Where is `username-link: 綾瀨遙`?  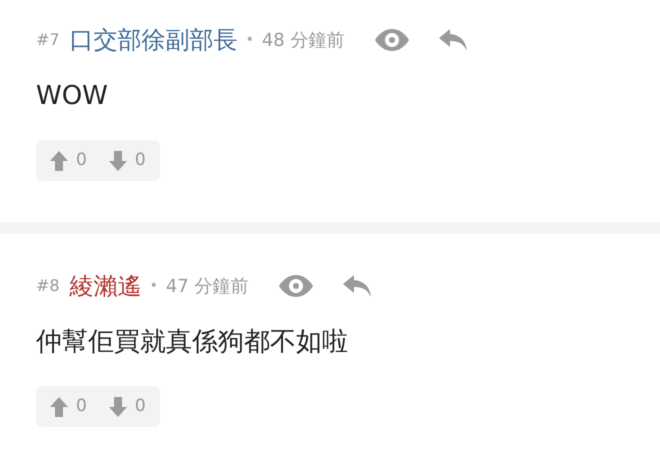
username-link: 綾瀨遙 is located at coordinates (106, 286).